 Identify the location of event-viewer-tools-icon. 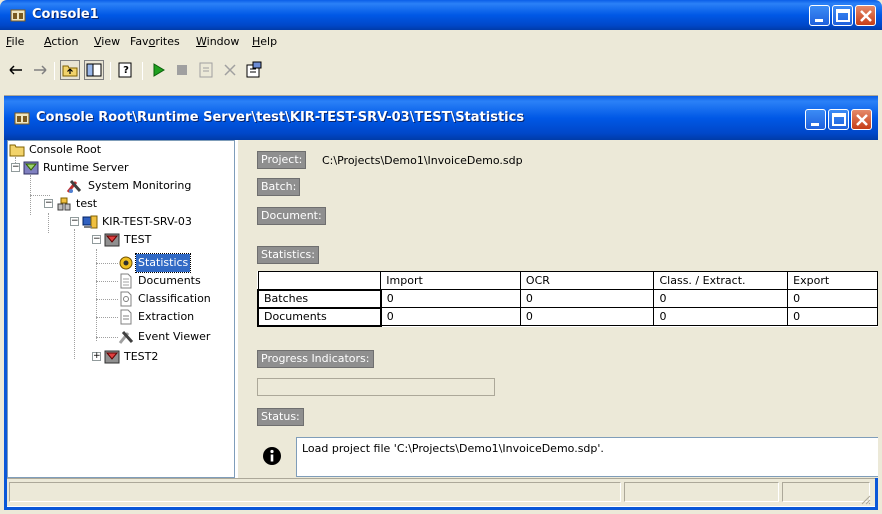
(126, 337).